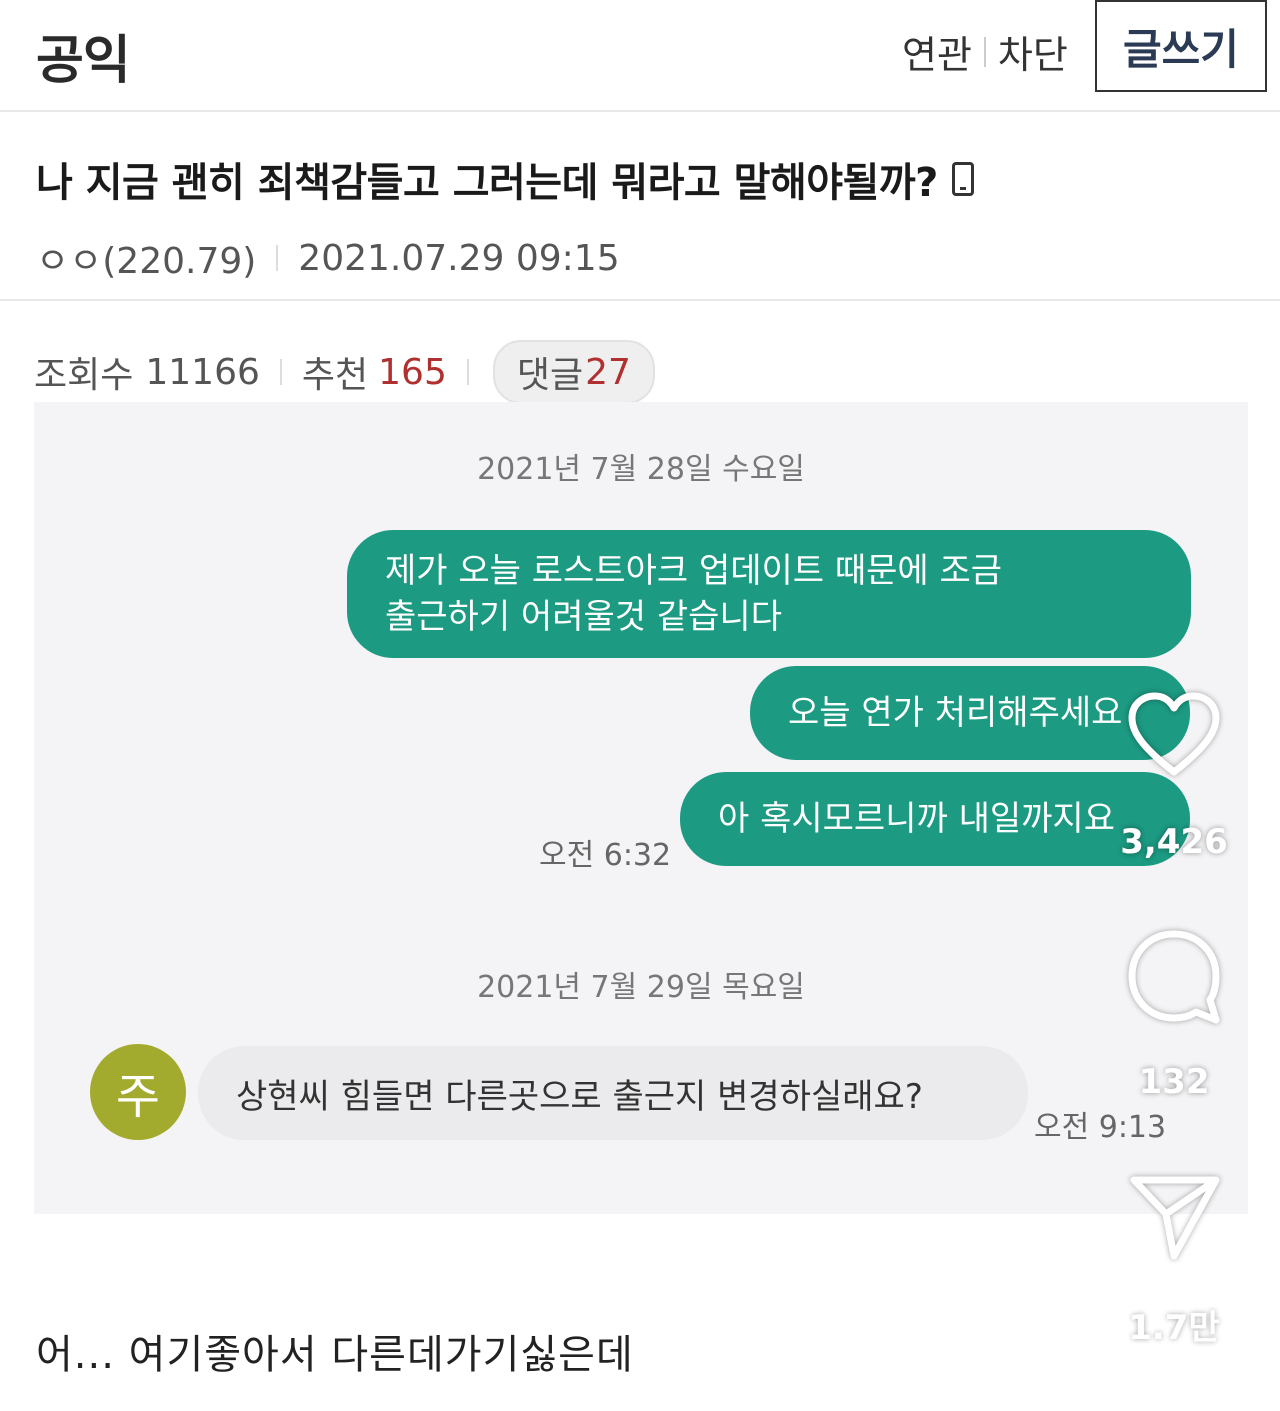  Describe the element at coordinates (412, 372) in the screenshot. I see `recommend-count: 165` at that location.